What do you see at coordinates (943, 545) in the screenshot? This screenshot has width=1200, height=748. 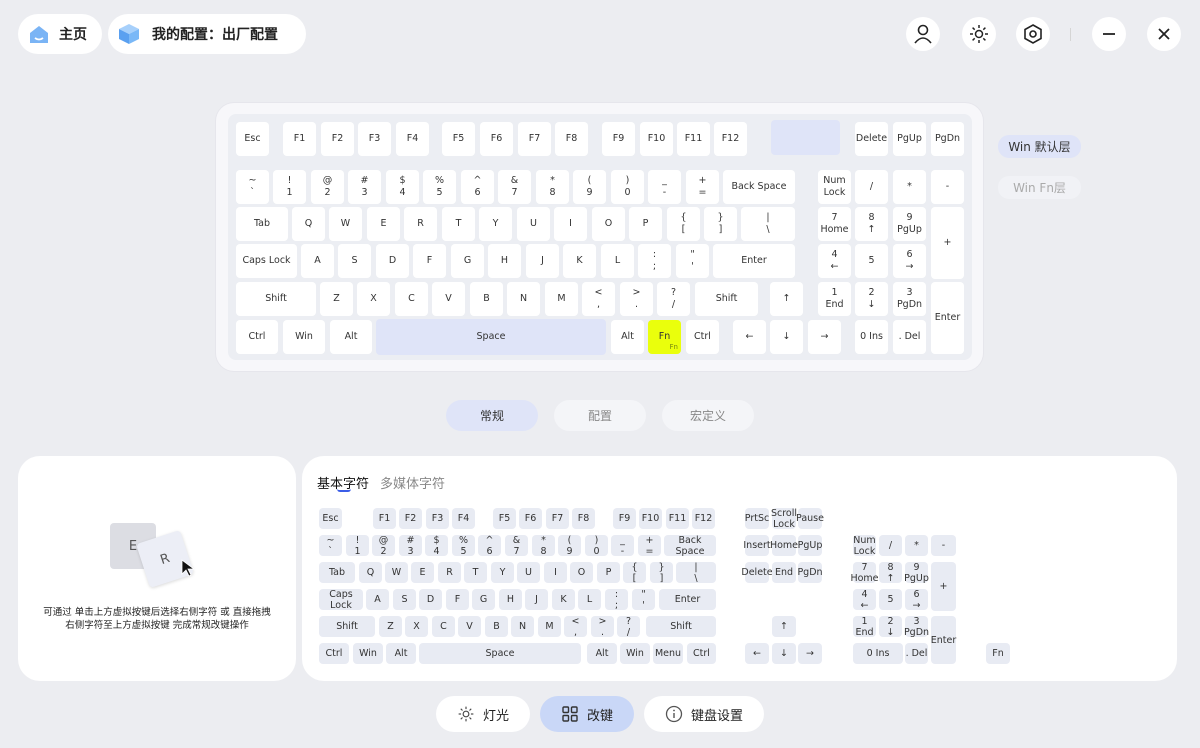 I see `b-np-minus: -` at bounding box center [943, 545].